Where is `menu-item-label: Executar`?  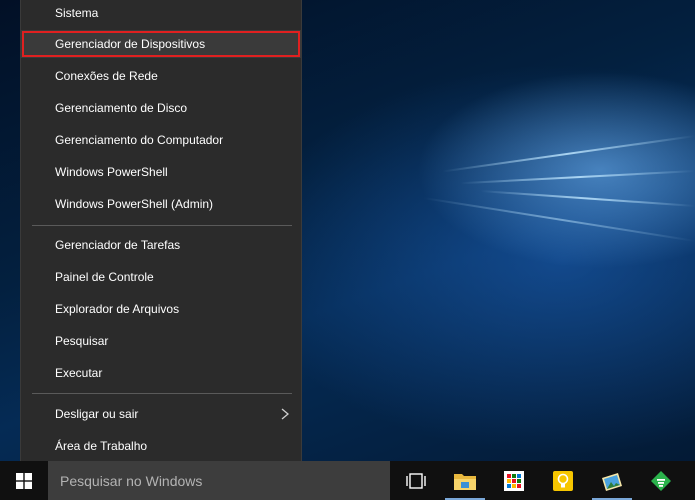
menu-item-label: Executar is located at coordinates (79, 373).